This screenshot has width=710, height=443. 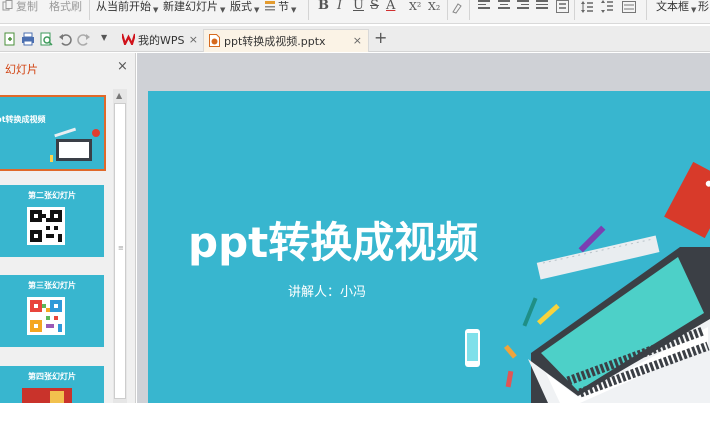 I want to click on copy-label: 复制, so click(x=27, y=6).